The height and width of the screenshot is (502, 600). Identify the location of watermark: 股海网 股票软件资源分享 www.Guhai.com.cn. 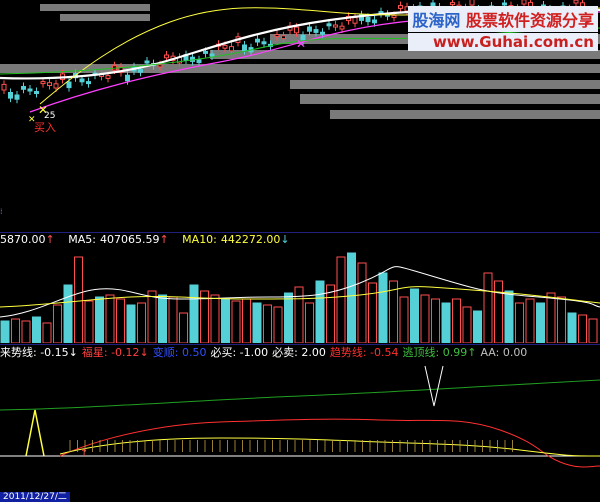
(503, 28).